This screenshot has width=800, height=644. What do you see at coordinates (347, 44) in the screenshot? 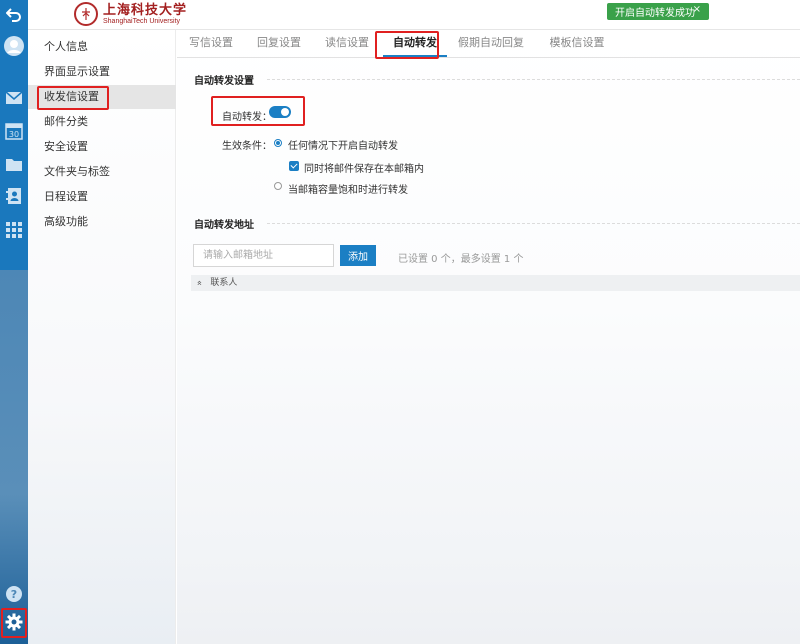
I see `tab-read: 读信设置` at bounding box center [347, 44].